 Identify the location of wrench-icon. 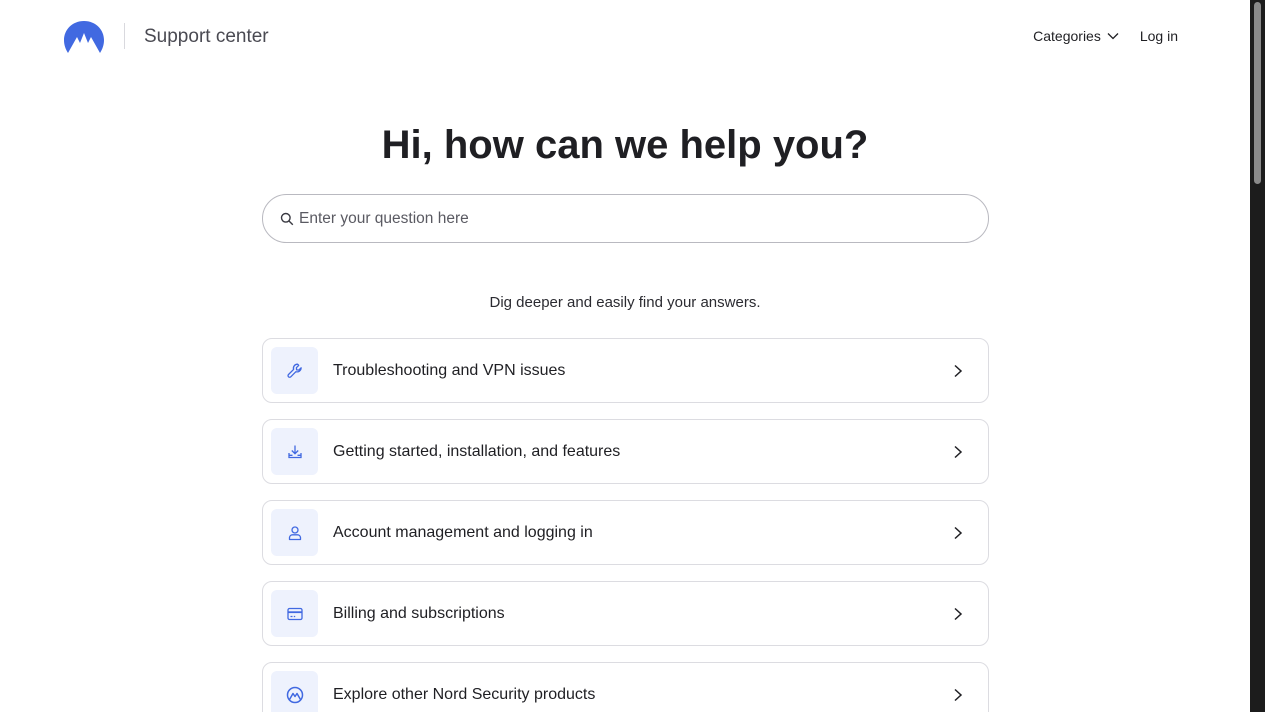
(294, 370).